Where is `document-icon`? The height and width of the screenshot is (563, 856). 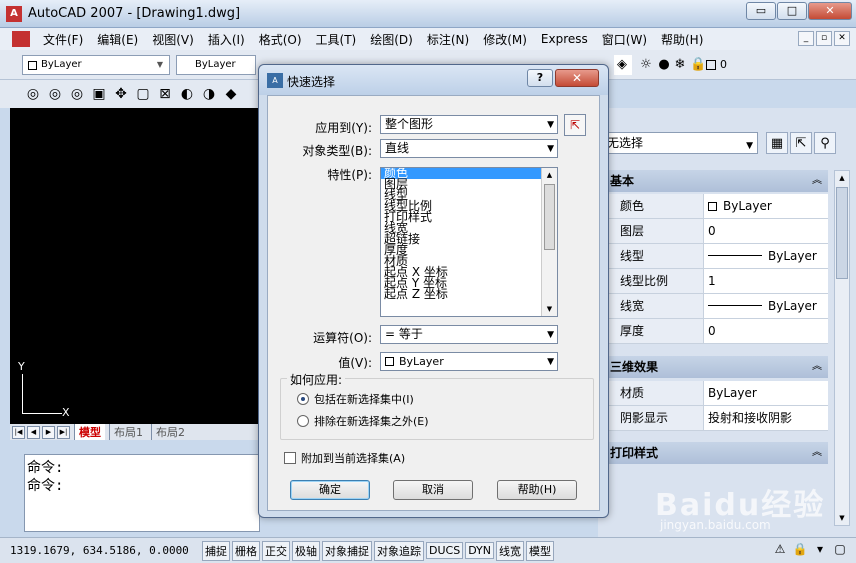 document-icon is located at coordinates (21, 39).